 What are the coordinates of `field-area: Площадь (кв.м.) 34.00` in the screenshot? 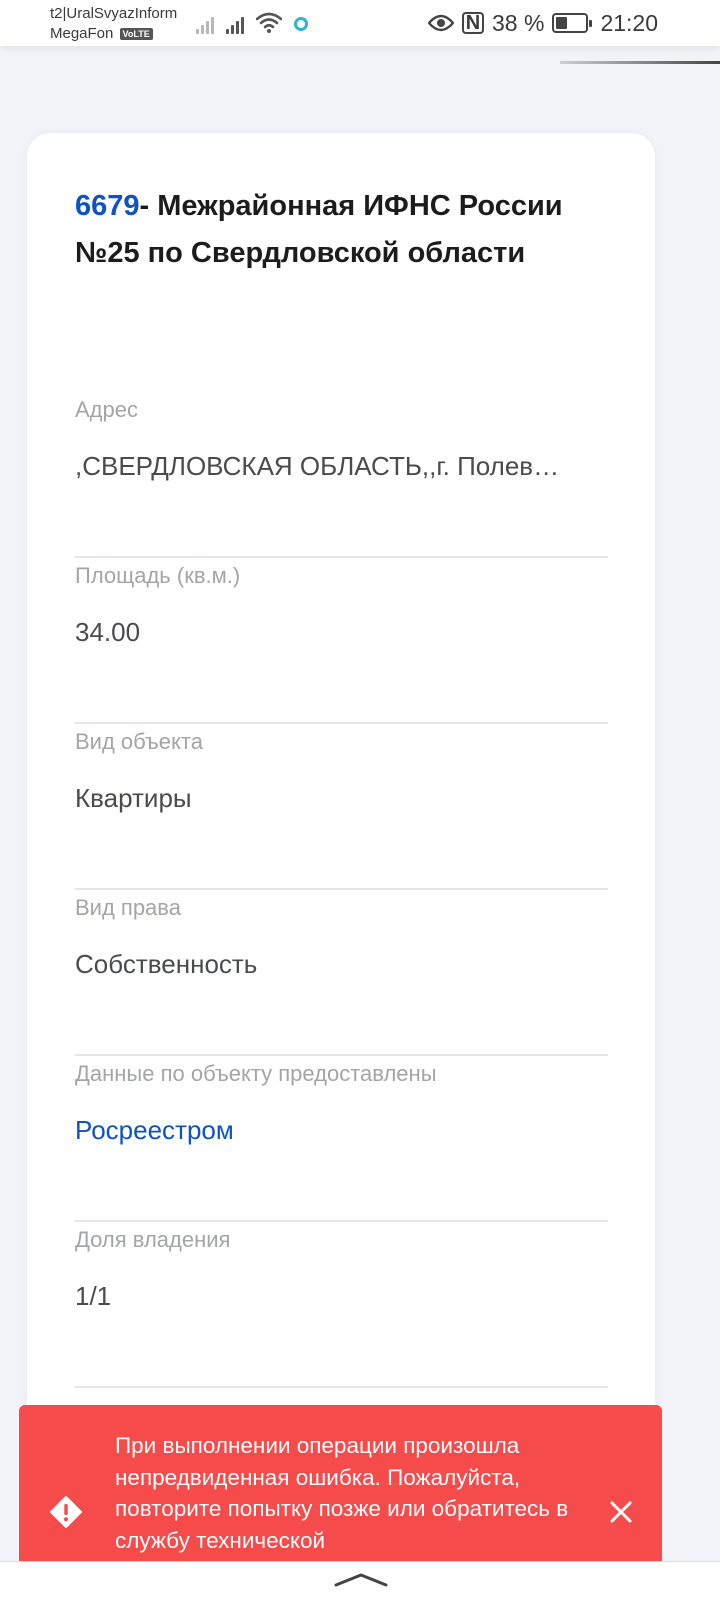 It's located at (341, 642).